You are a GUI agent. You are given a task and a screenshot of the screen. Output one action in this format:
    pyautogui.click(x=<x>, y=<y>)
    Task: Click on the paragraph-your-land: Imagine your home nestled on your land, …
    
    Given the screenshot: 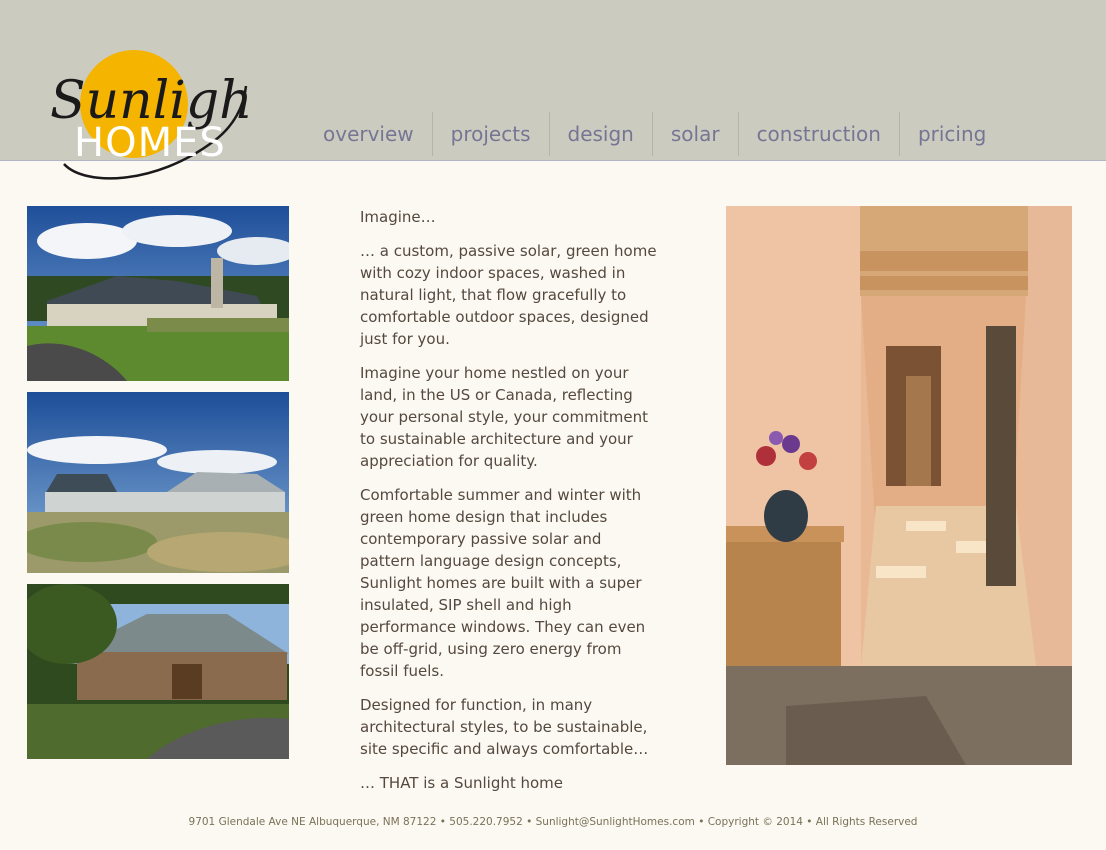 What is the action you would take?
    pyautogui.click(x=504, y=417)
    